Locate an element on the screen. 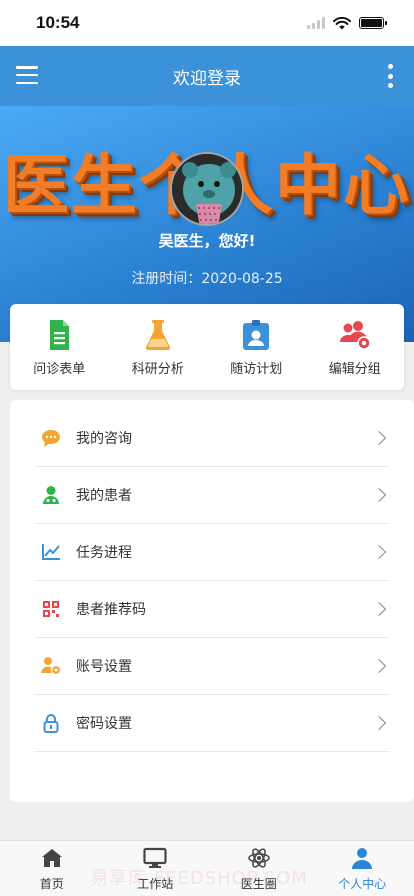 The width and height of the screenshot is (414, 896). monitor-icon is located at coordinates (155, 857).